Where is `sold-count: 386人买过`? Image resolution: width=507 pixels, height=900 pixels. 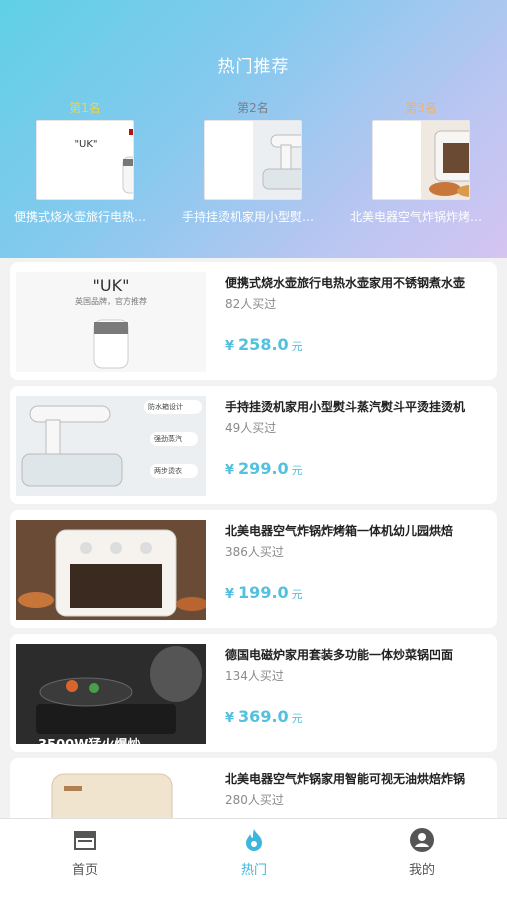
sold-count: 386人买过 is located at coordinates (254, 552).